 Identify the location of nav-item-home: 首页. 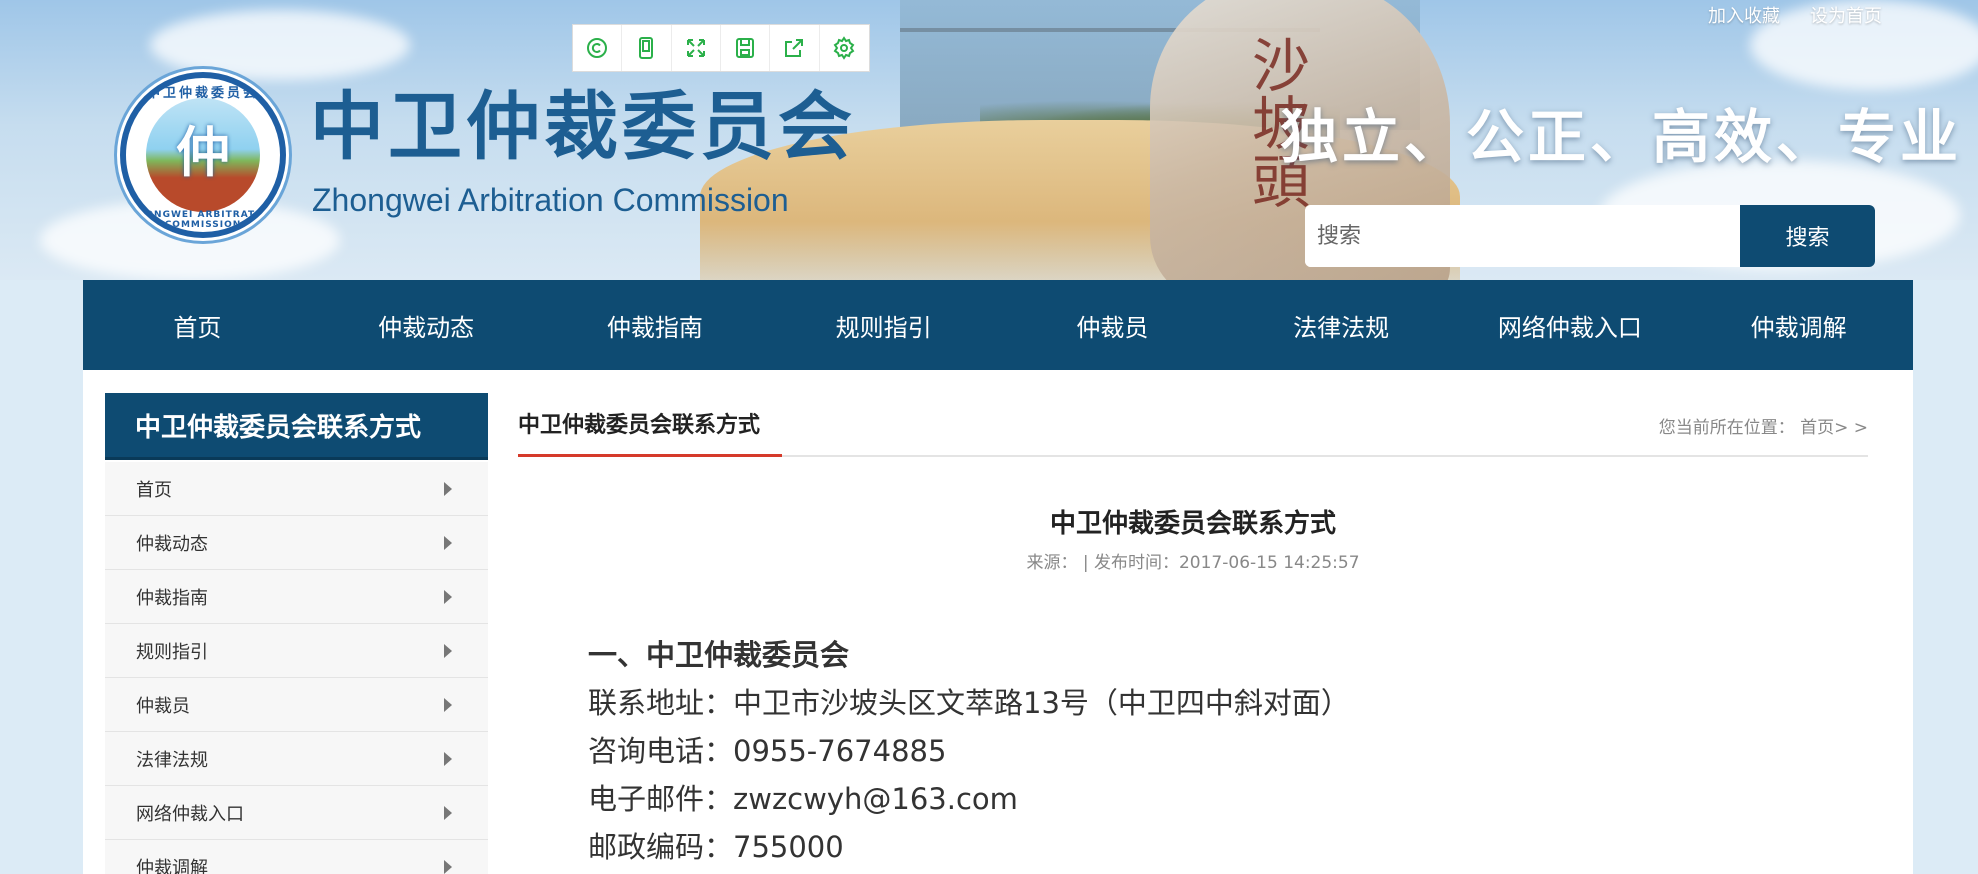
(197, 325).